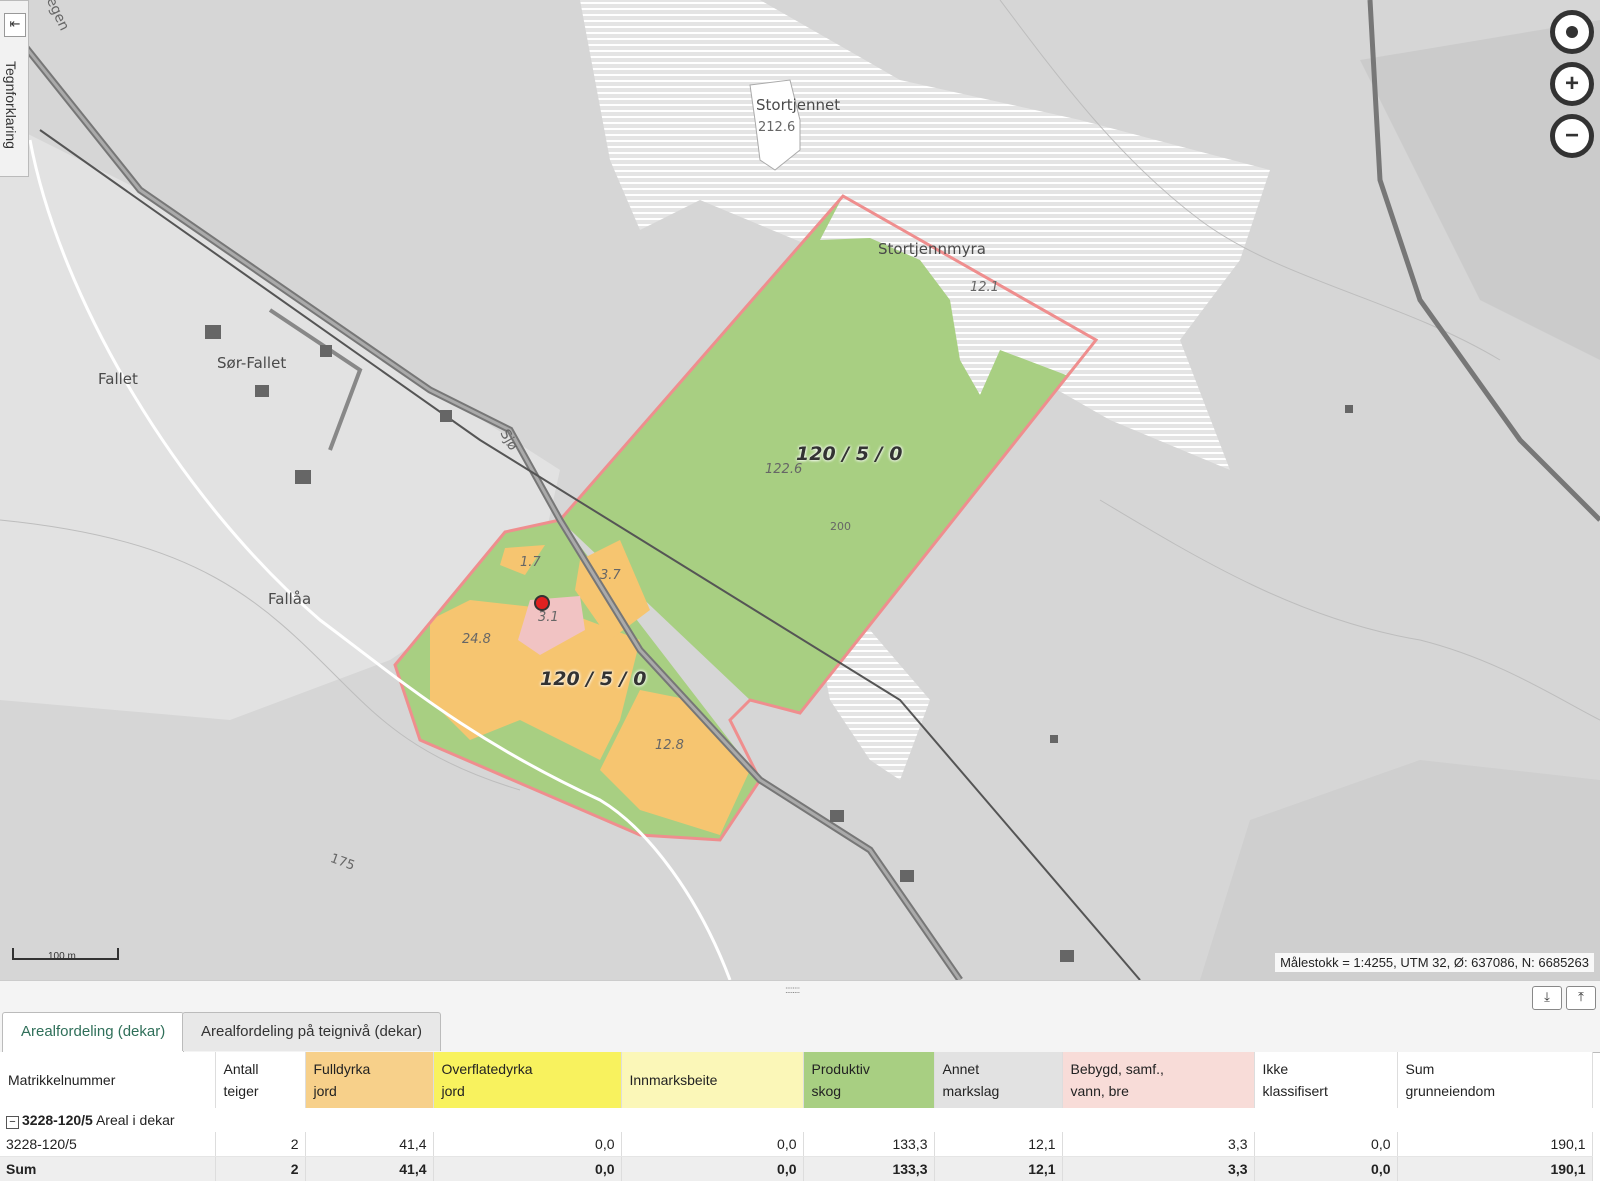 Image resolution: width=1600 pixels, height=1182 pixels. What do you see at coordinates (792, 990) in the screenshot?
I see `resize-grip-icon: ::::::::` at bounding box center [792, 990].